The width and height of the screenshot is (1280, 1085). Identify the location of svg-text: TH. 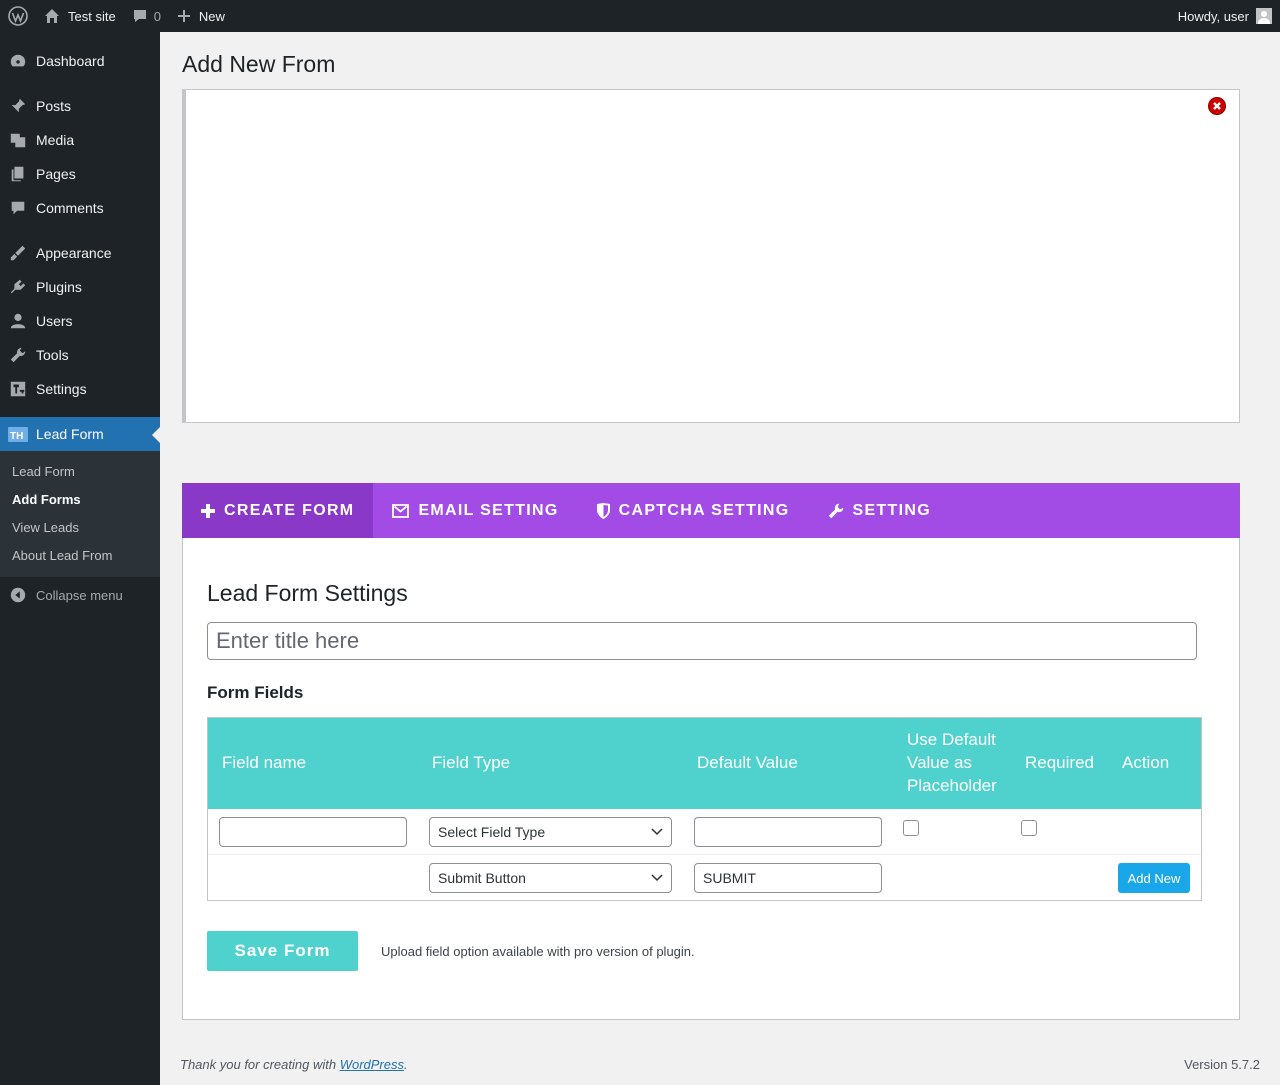
(16, 436).